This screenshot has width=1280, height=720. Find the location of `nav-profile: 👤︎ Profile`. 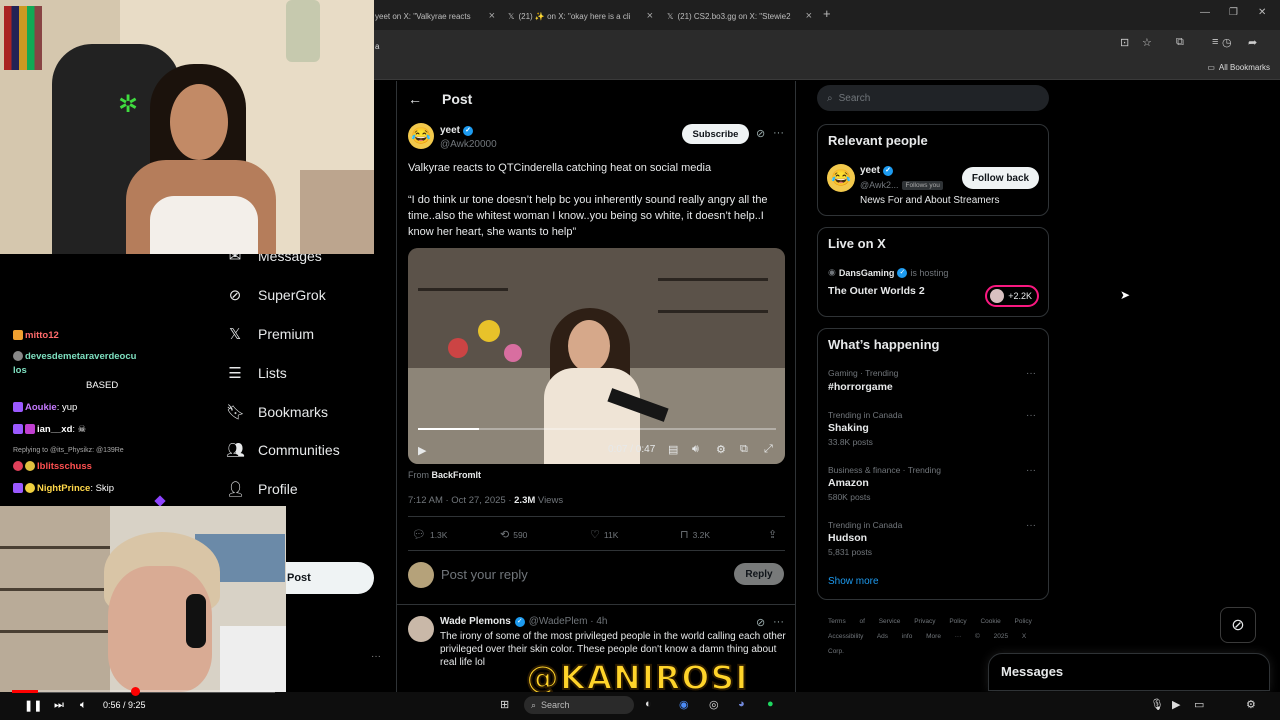

nav-profile: 👤︎ Profile is located at coordinates (262, 489).